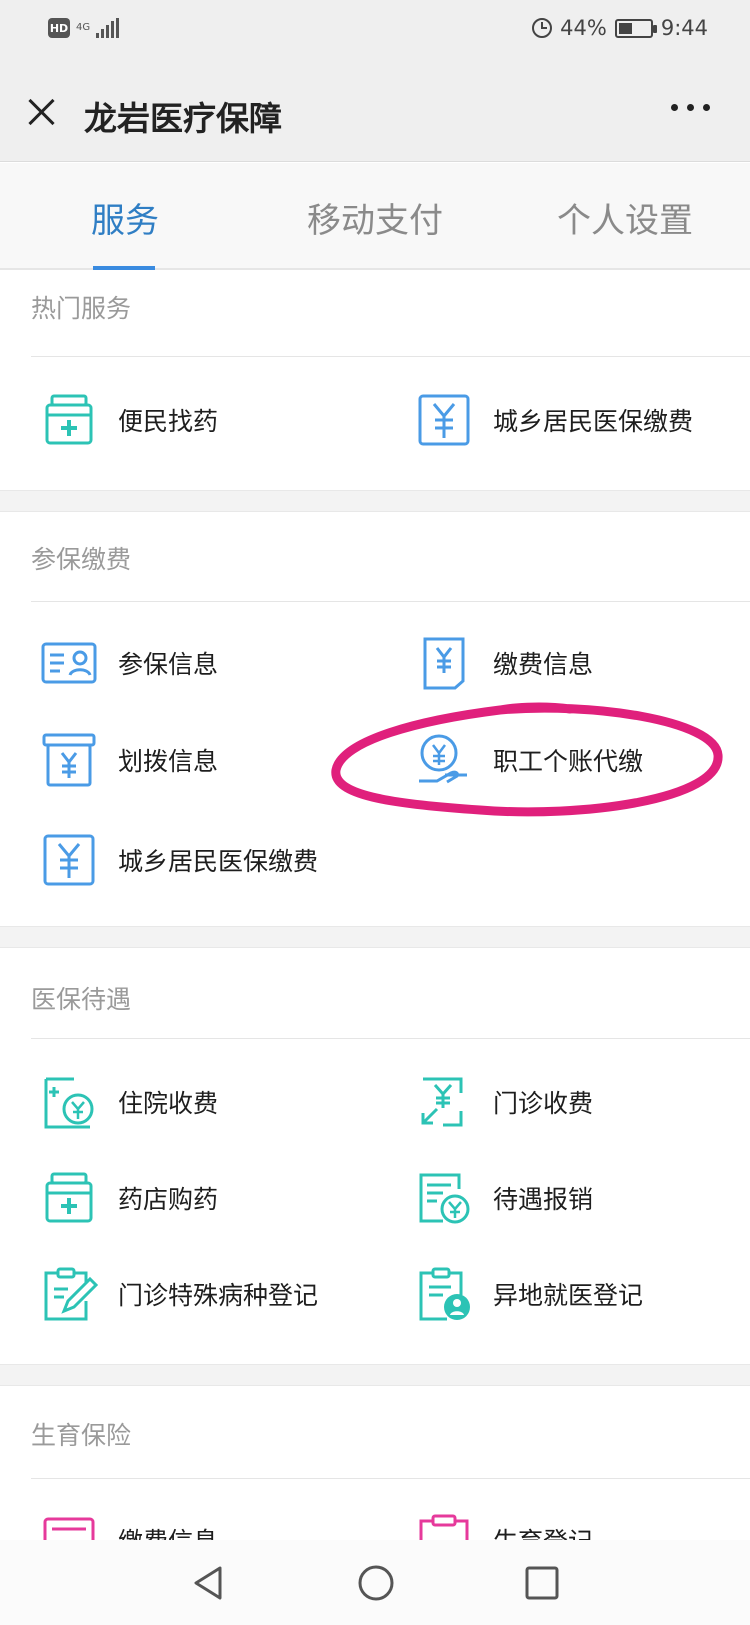  Describe the element at coordinates (218, 1295) in the screenshot. I see `item-label: 门诊特殊病种登记` at that location.